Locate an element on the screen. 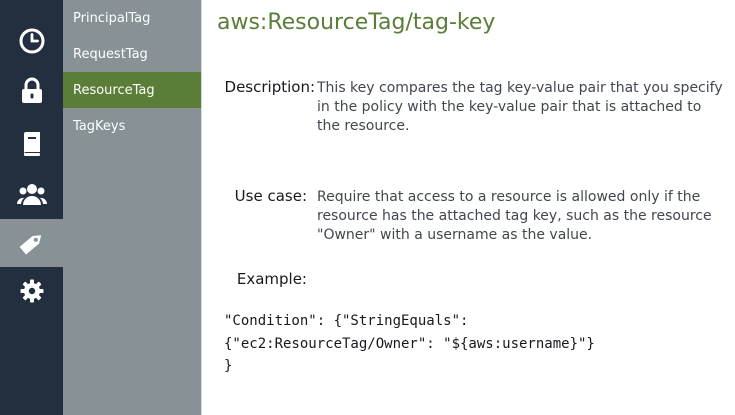 The height and width of the screenshot is (415, 735). example-label: Example: is located at coordinates (271, 279).